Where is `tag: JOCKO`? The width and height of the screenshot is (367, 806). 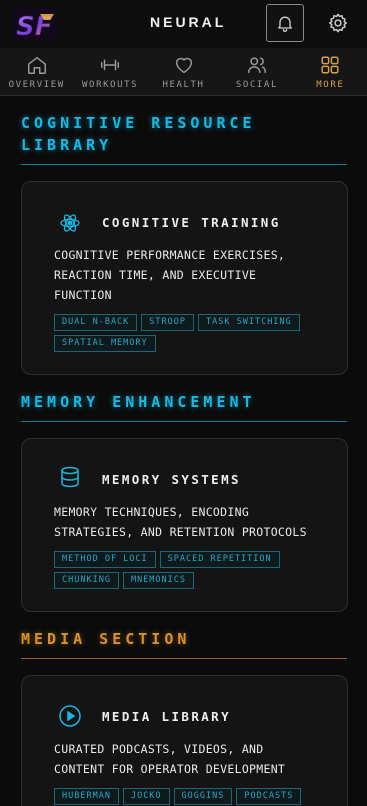
tag: JOCKO is located at coordinates (146, 796).